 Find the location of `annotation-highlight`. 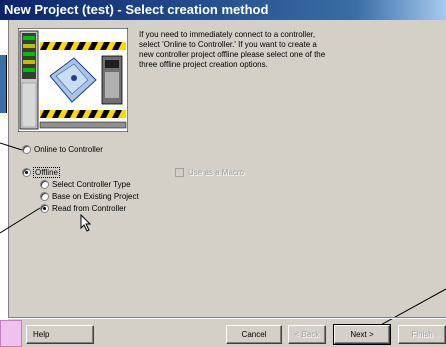

annotation-highlight is located at coordinates (11, 333).